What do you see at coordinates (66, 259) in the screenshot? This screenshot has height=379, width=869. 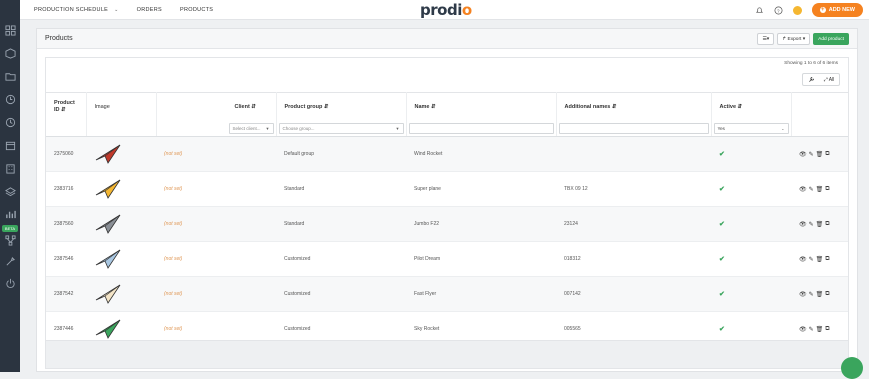 I see `product-id: 2387546` at bounding box center [66, 259].